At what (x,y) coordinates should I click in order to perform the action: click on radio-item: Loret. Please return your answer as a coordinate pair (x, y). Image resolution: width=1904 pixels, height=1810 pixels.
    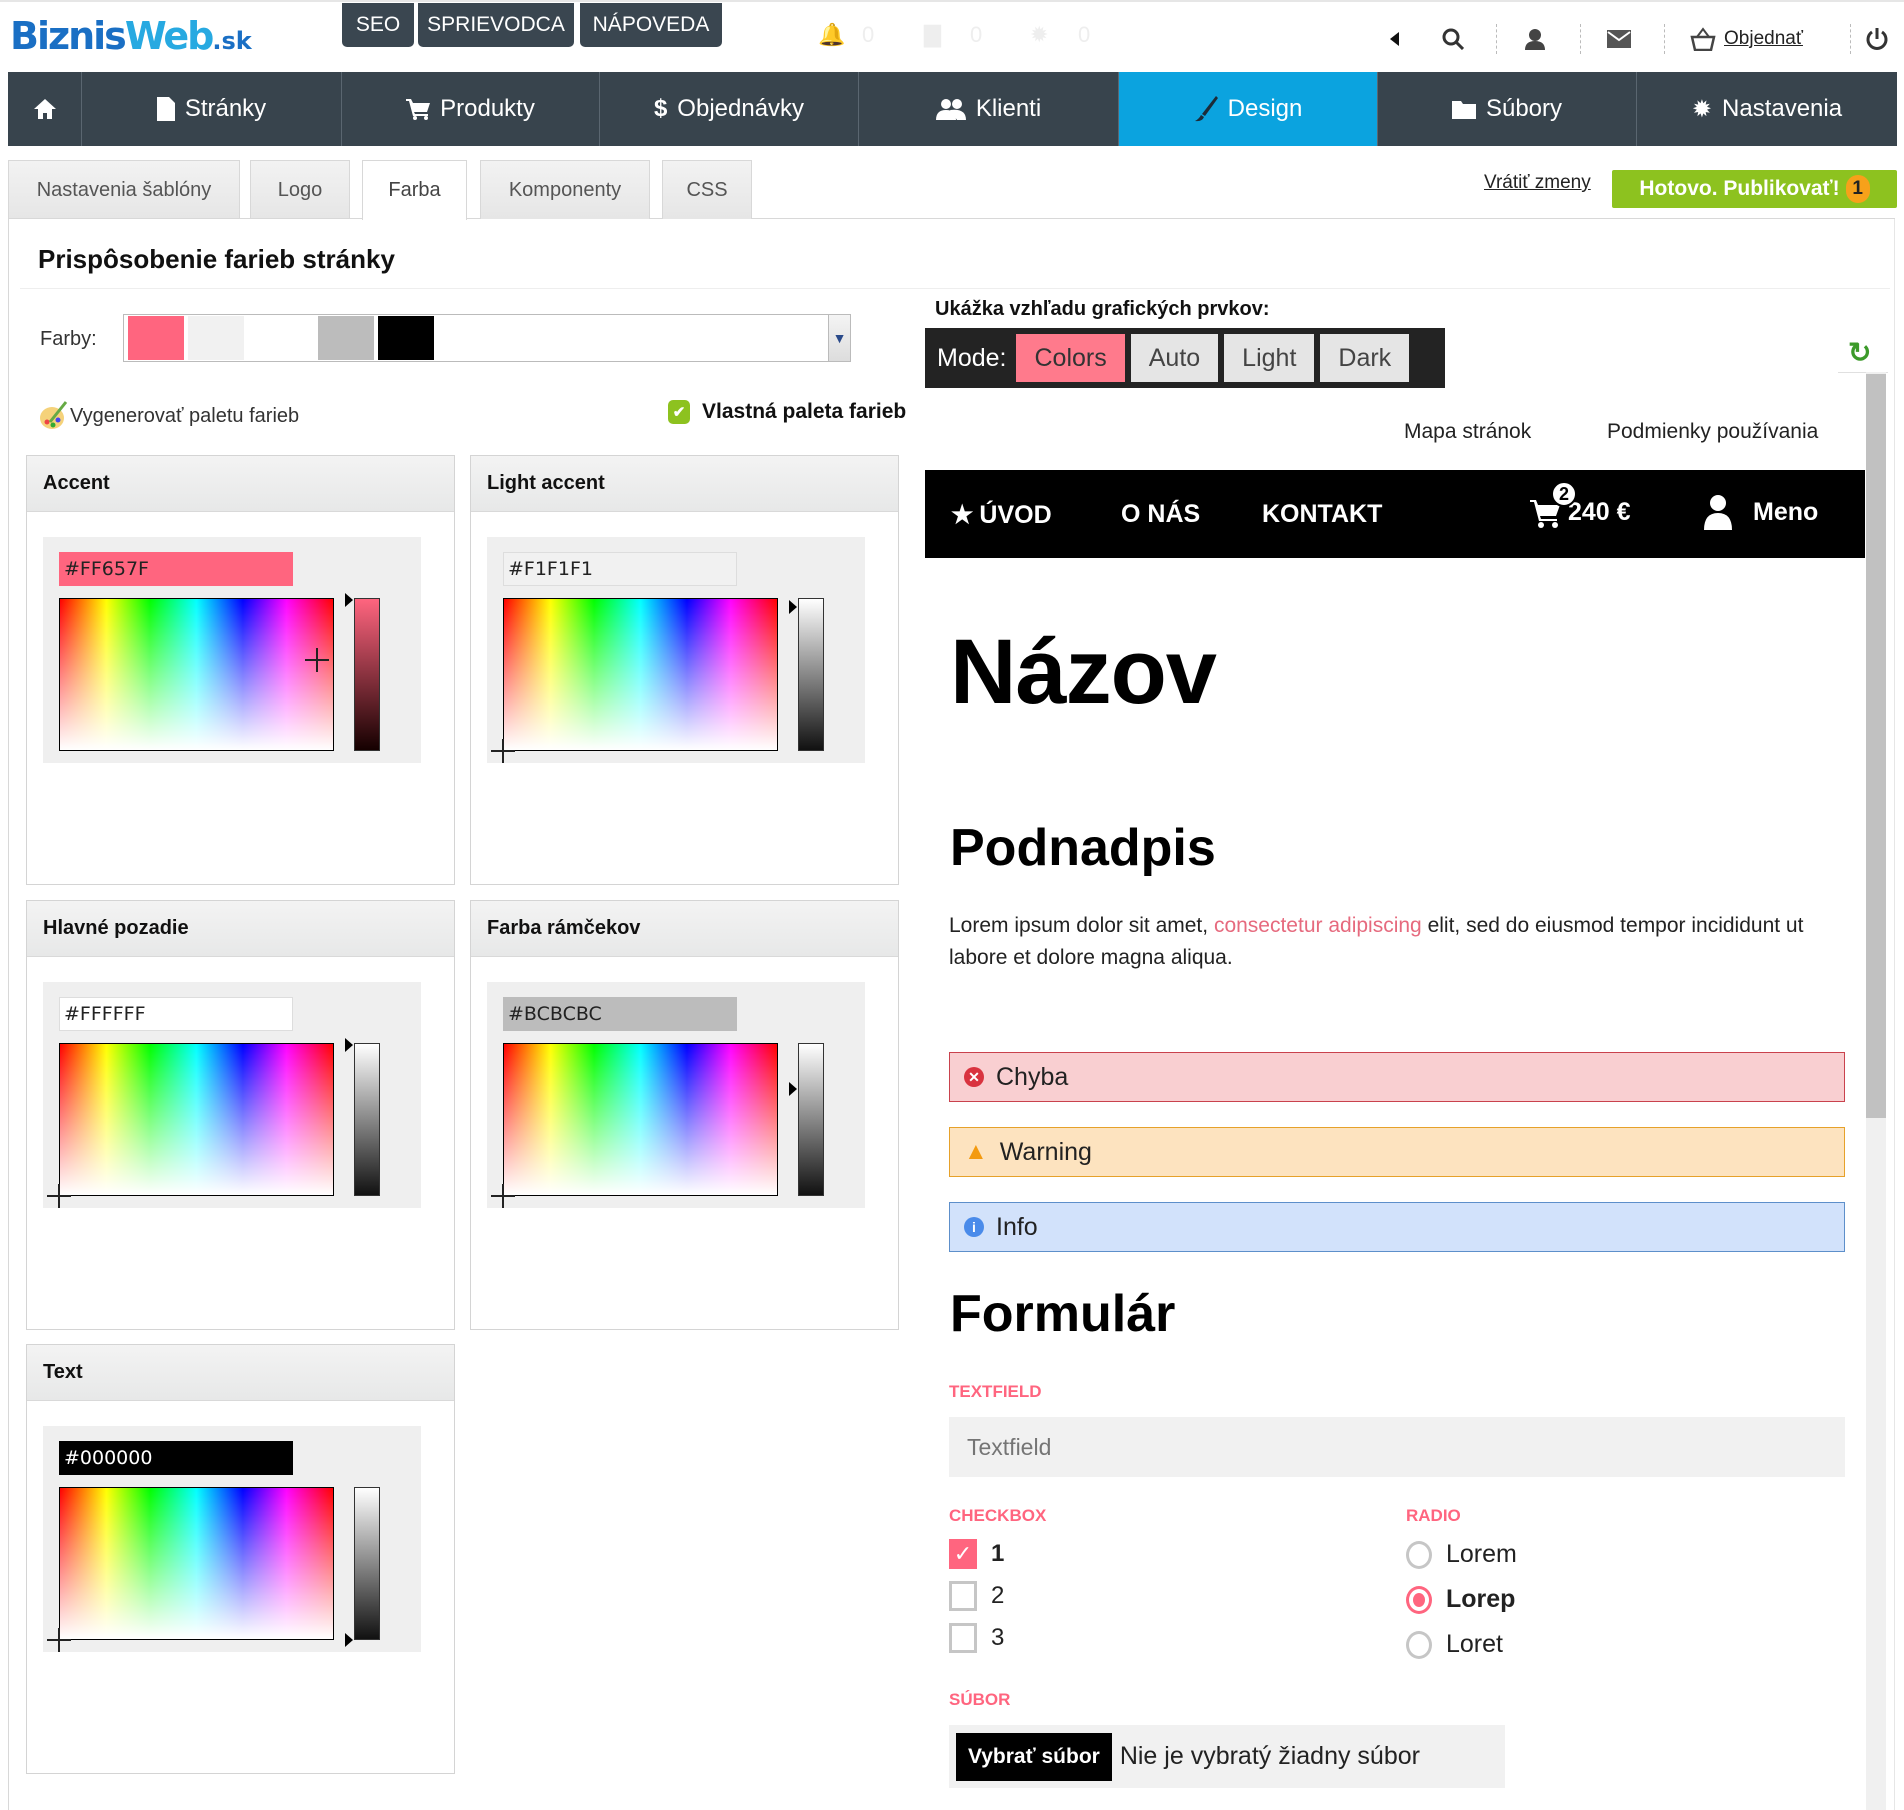
    Looking at the image, I should click on (1454, 1644).